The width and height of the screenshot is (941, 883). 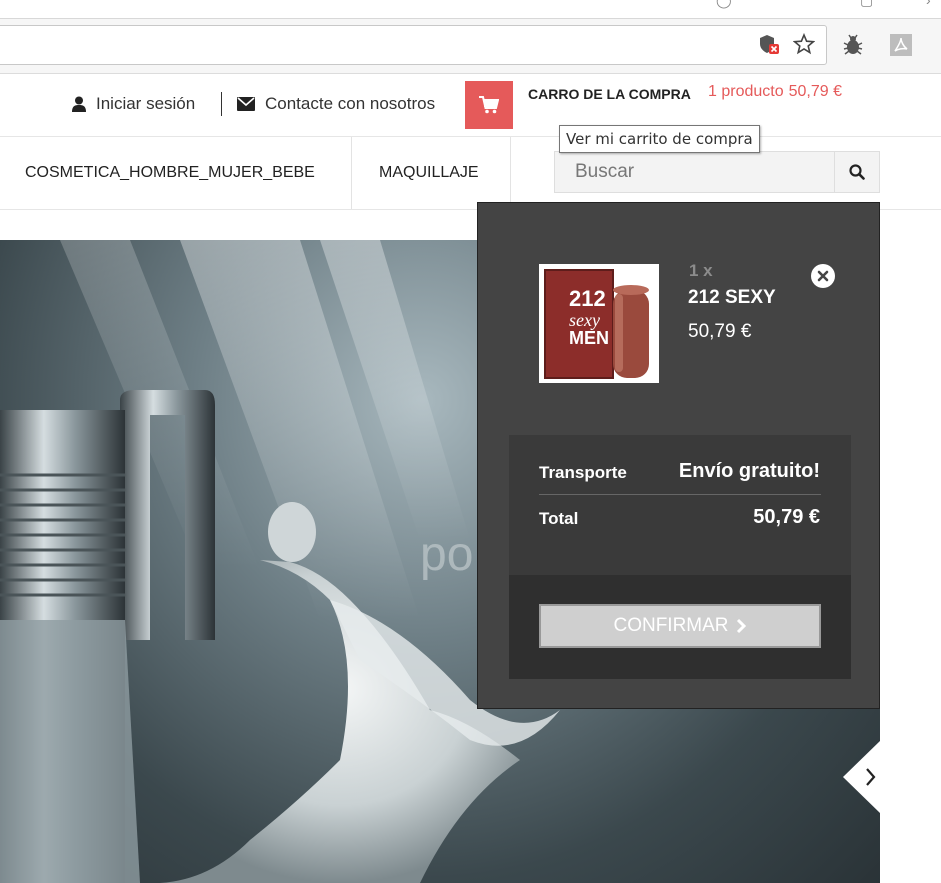 I want to click on confirm-button: CONFIRMAR, so click(x=680, y=626).